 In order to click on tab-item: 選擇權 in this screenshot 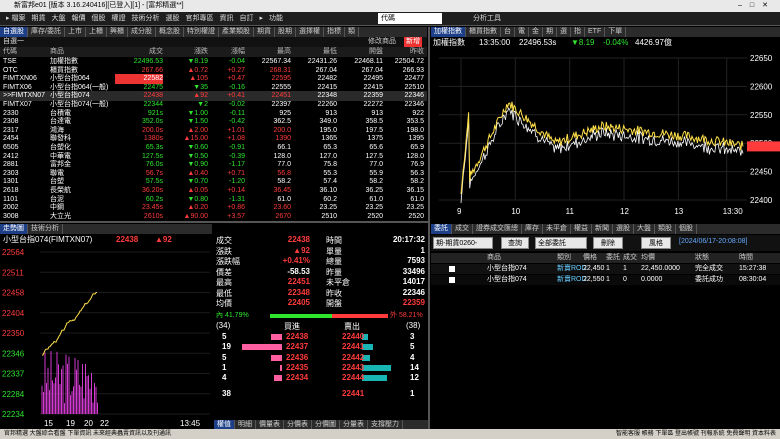, I will do `click(310, 32)`.